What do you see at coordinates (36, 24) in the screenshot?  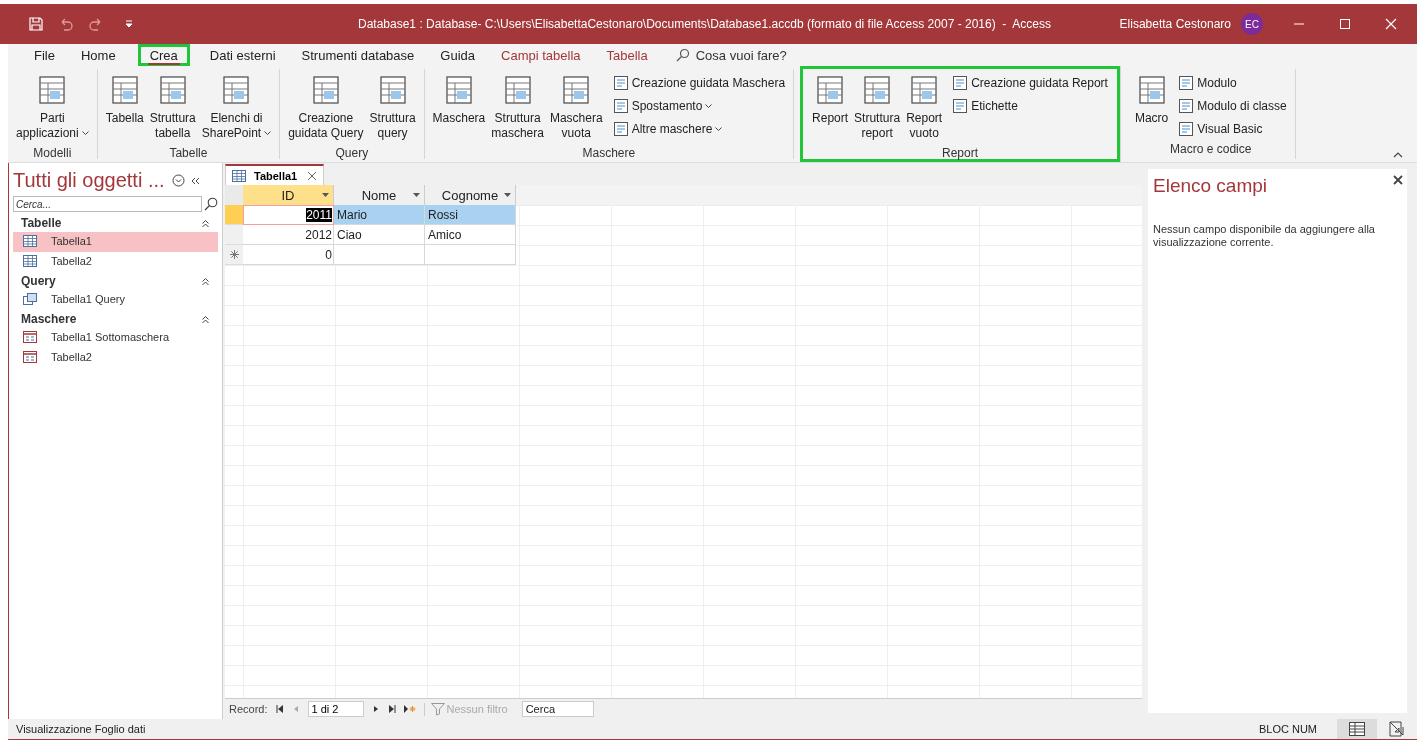 I see `save-icon` at bounding box center [36, 24].